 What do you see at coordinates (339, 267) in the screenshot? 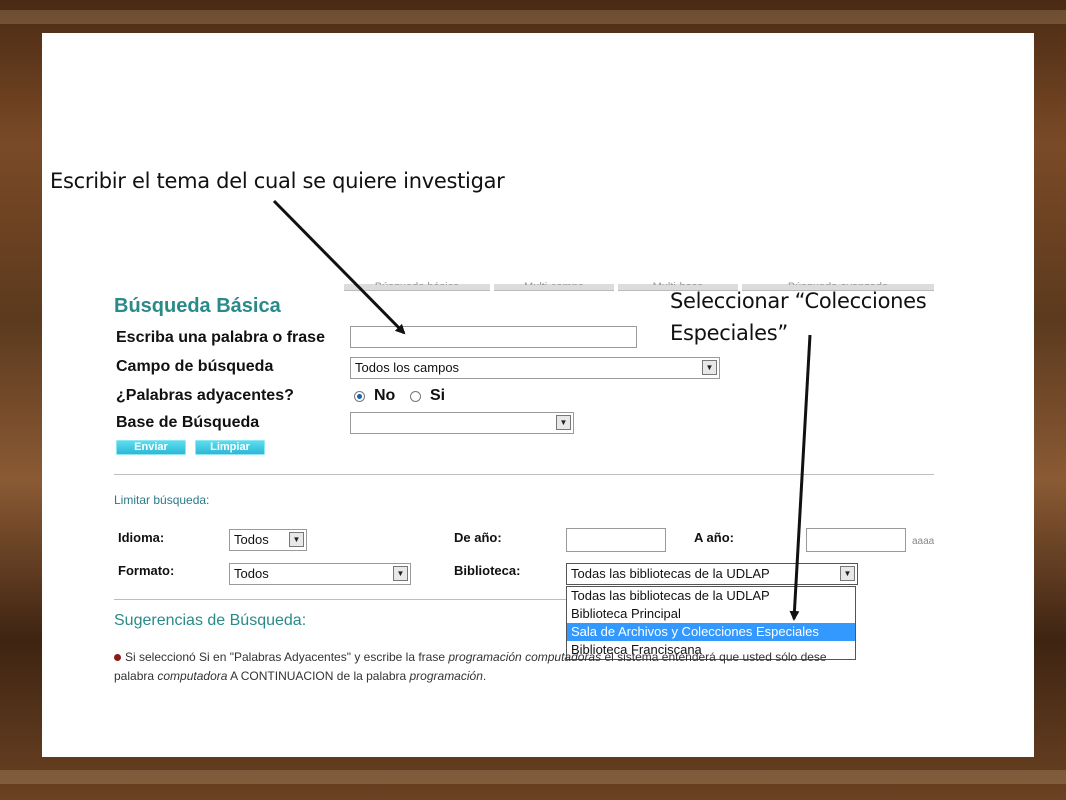
I see `arrow-to-phrase-input` at bounding box center [339, 267].